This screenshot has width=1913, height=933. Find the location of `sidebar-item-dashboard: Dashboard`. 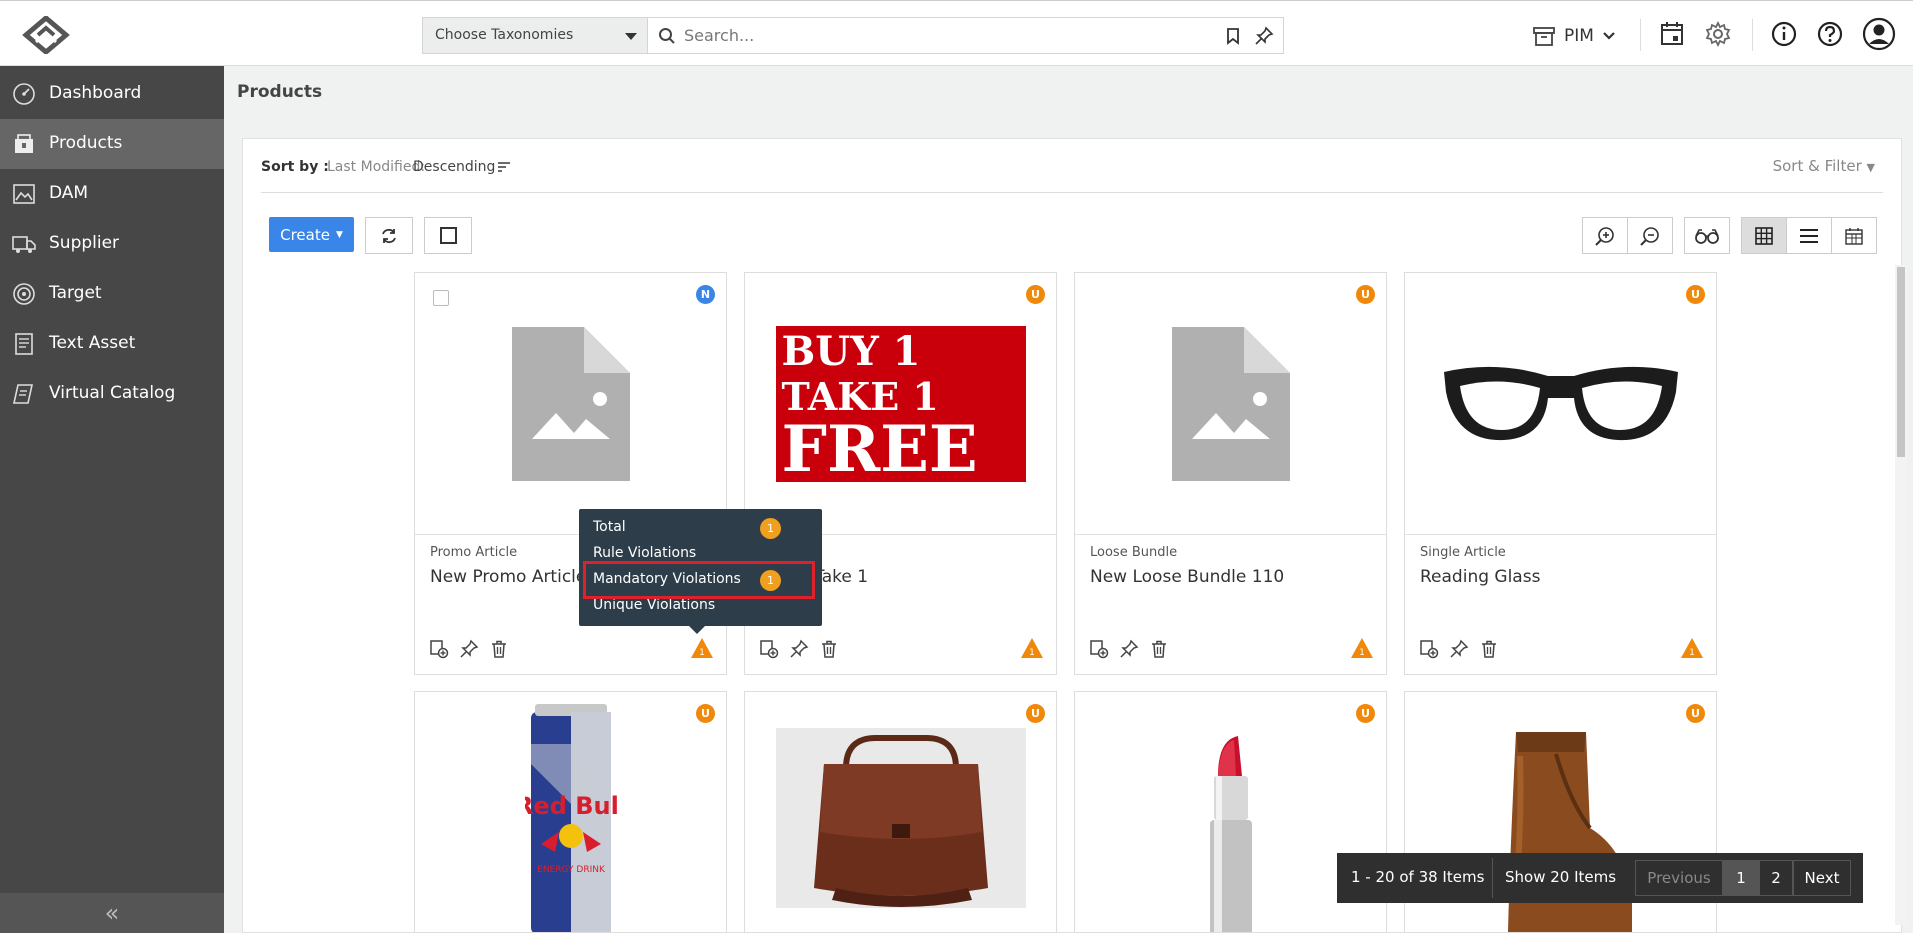

sidebar-item-dashboard: Dashboard is located at coordinates (112, 94).